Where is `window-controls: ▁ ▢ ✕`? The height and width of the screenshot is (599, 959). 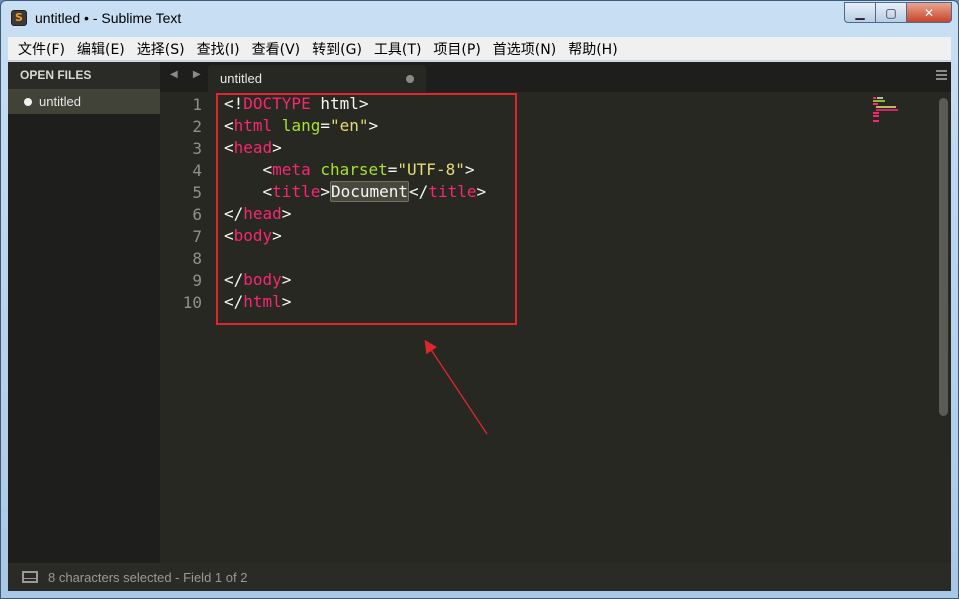 window-controls: ▁ ▢ ✕ is located at coordinates (898, 12).